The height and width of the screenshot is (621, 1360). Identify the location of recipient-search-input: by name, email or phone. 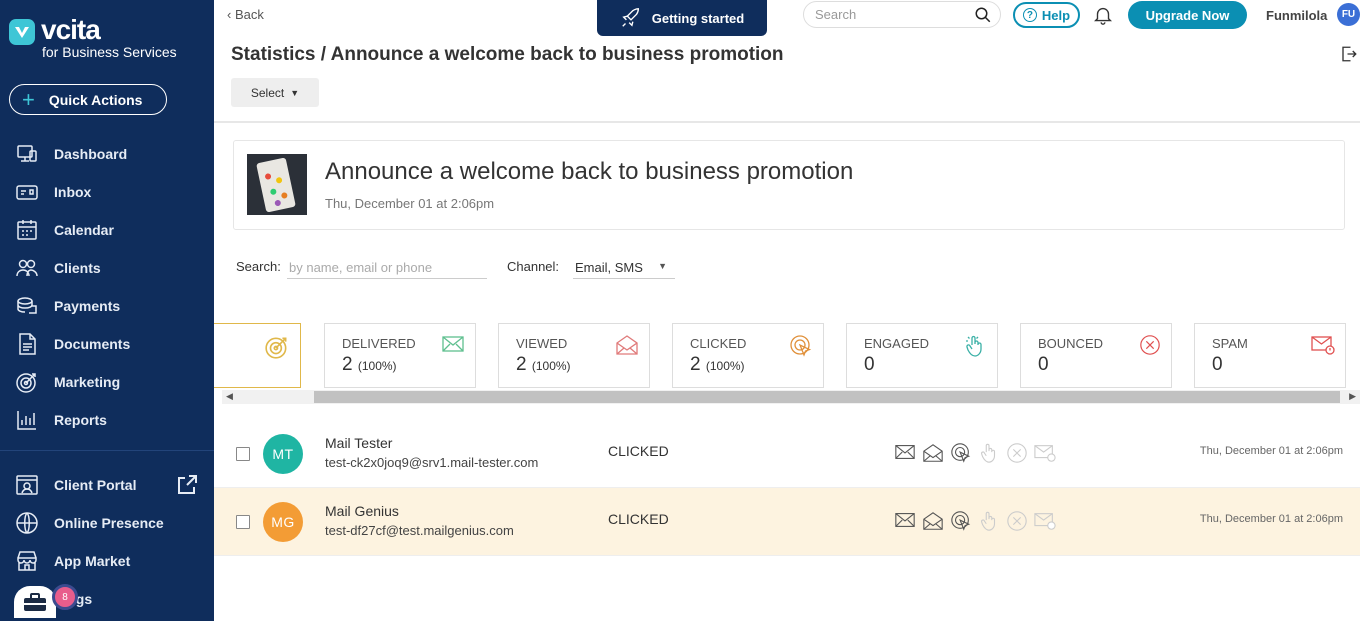
(387, 267).